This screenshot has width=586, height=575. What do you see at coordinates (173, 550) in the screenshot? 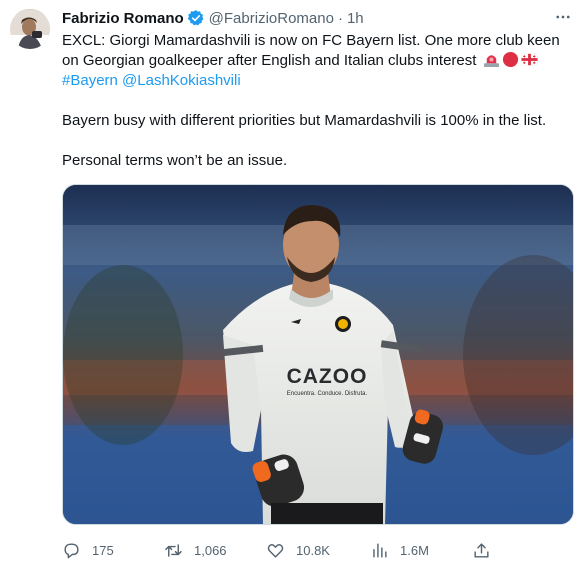
I see `retweet-icon` at bounding box center [173, 550].